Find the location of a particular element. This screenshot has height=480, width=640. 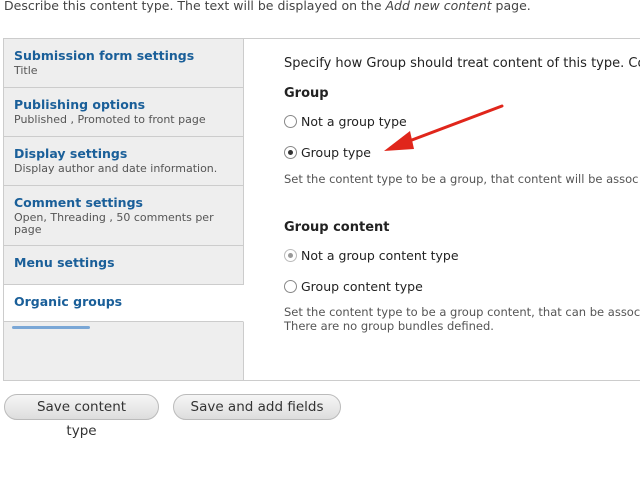

tab-underline is located at coordinates (51, 327).